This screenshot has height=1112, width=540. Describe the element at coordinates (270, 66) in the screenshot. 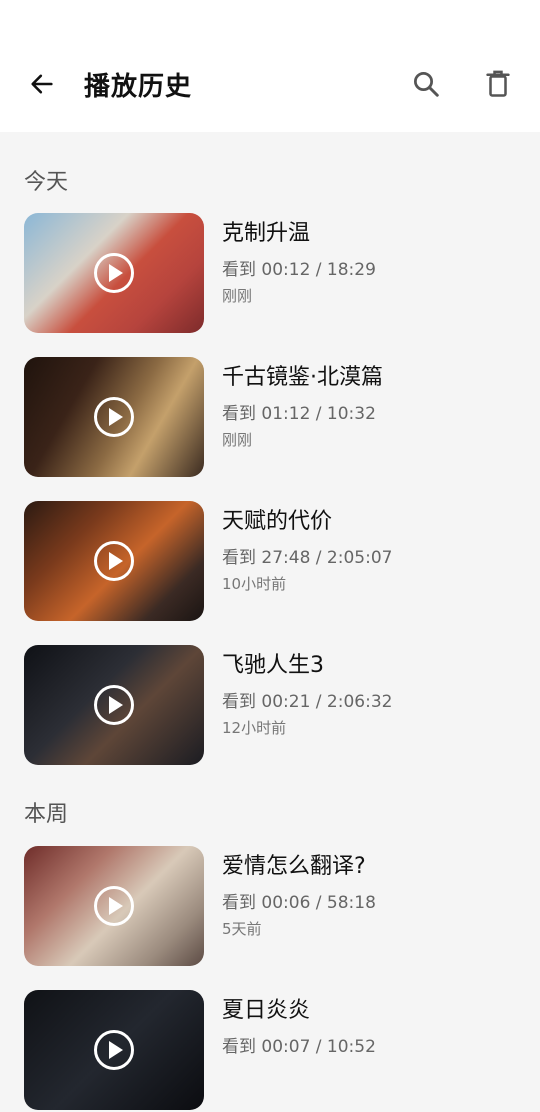

I see `top-app-bar: 播放历史` at that location.